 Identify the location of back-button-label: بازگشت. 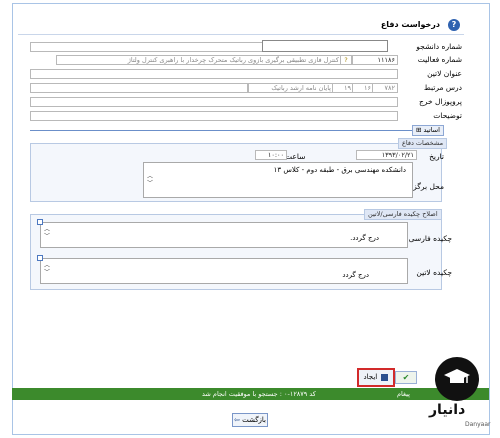
(254, 420).